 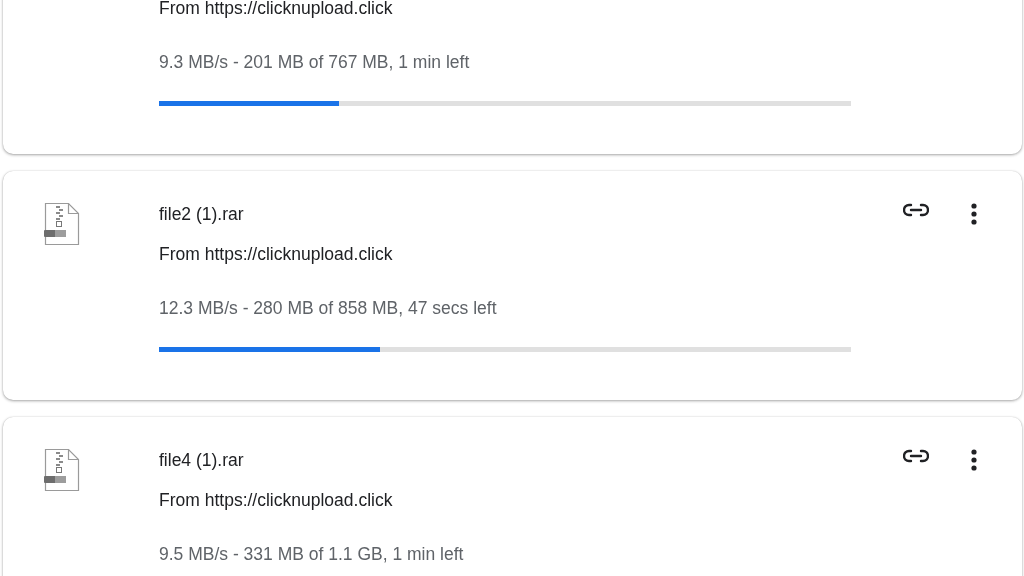 I want to click on download-status: 9.5 MB/s - 331 MB of 1.1 GB, 1 min left, so click(x=312, y=554).